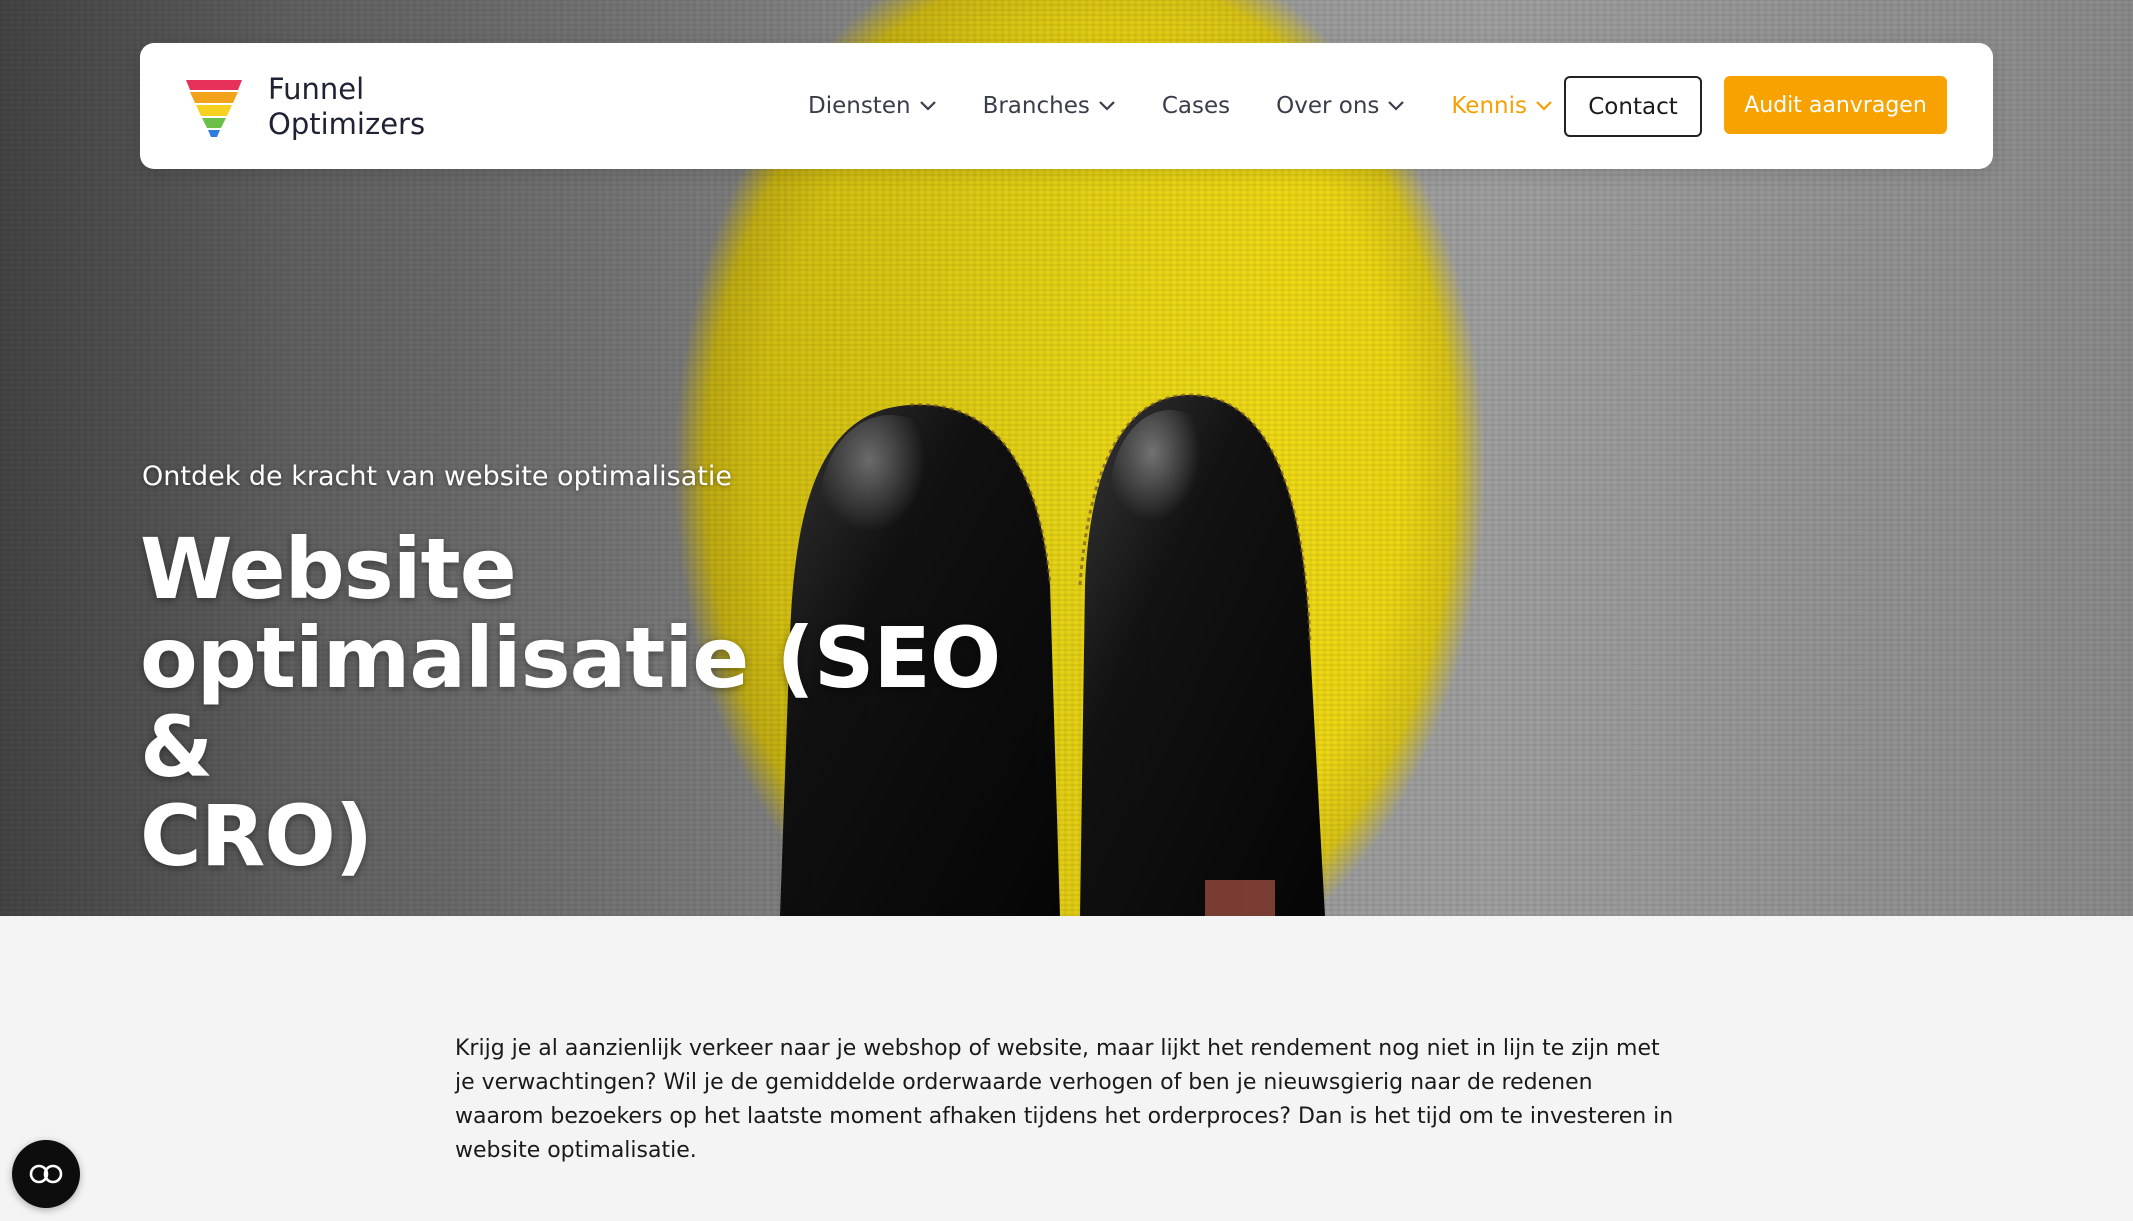 This screenshot has height=1221, width=2133. What do you see at coordinates (256, 836) in the screenshot?
I see `page-title-line3: CRO)` at bounding box center [256, 836].